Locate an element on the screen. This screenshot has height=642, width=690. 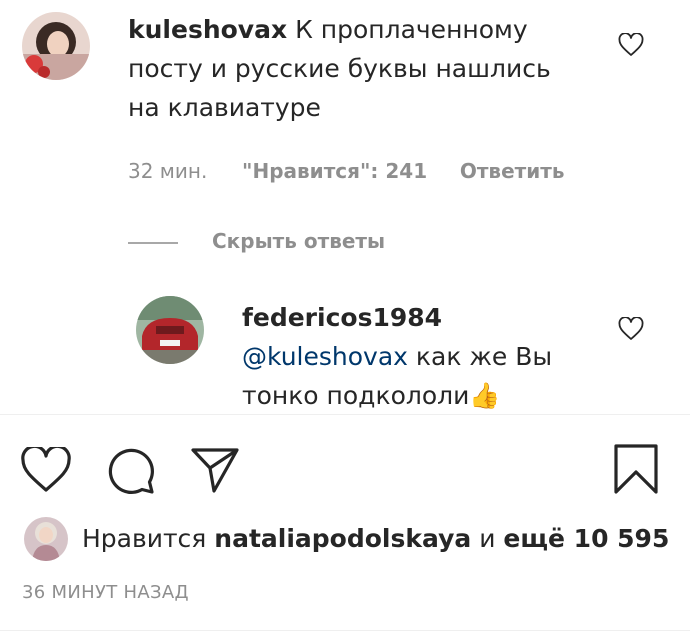
reply-text-line-1: как же Вы is located at coordinates (480, 356).